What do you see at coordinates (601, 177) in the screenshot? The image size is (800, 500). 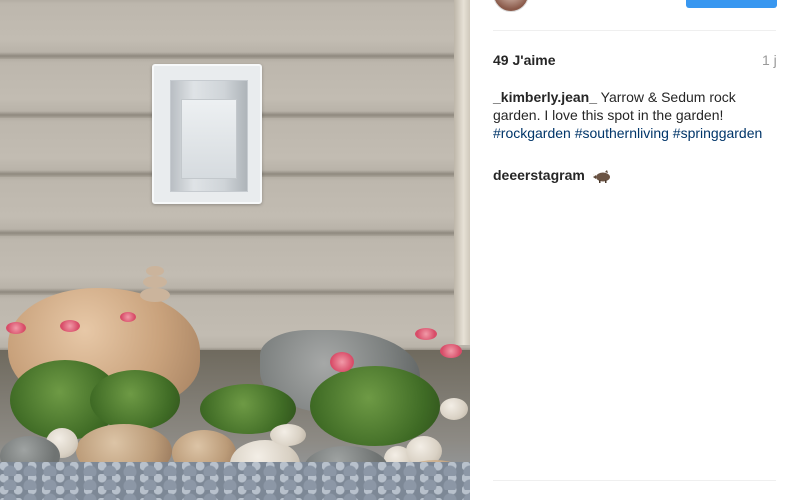 I see `wild-boar-emoji-icon` at bounding box center [601, 177].